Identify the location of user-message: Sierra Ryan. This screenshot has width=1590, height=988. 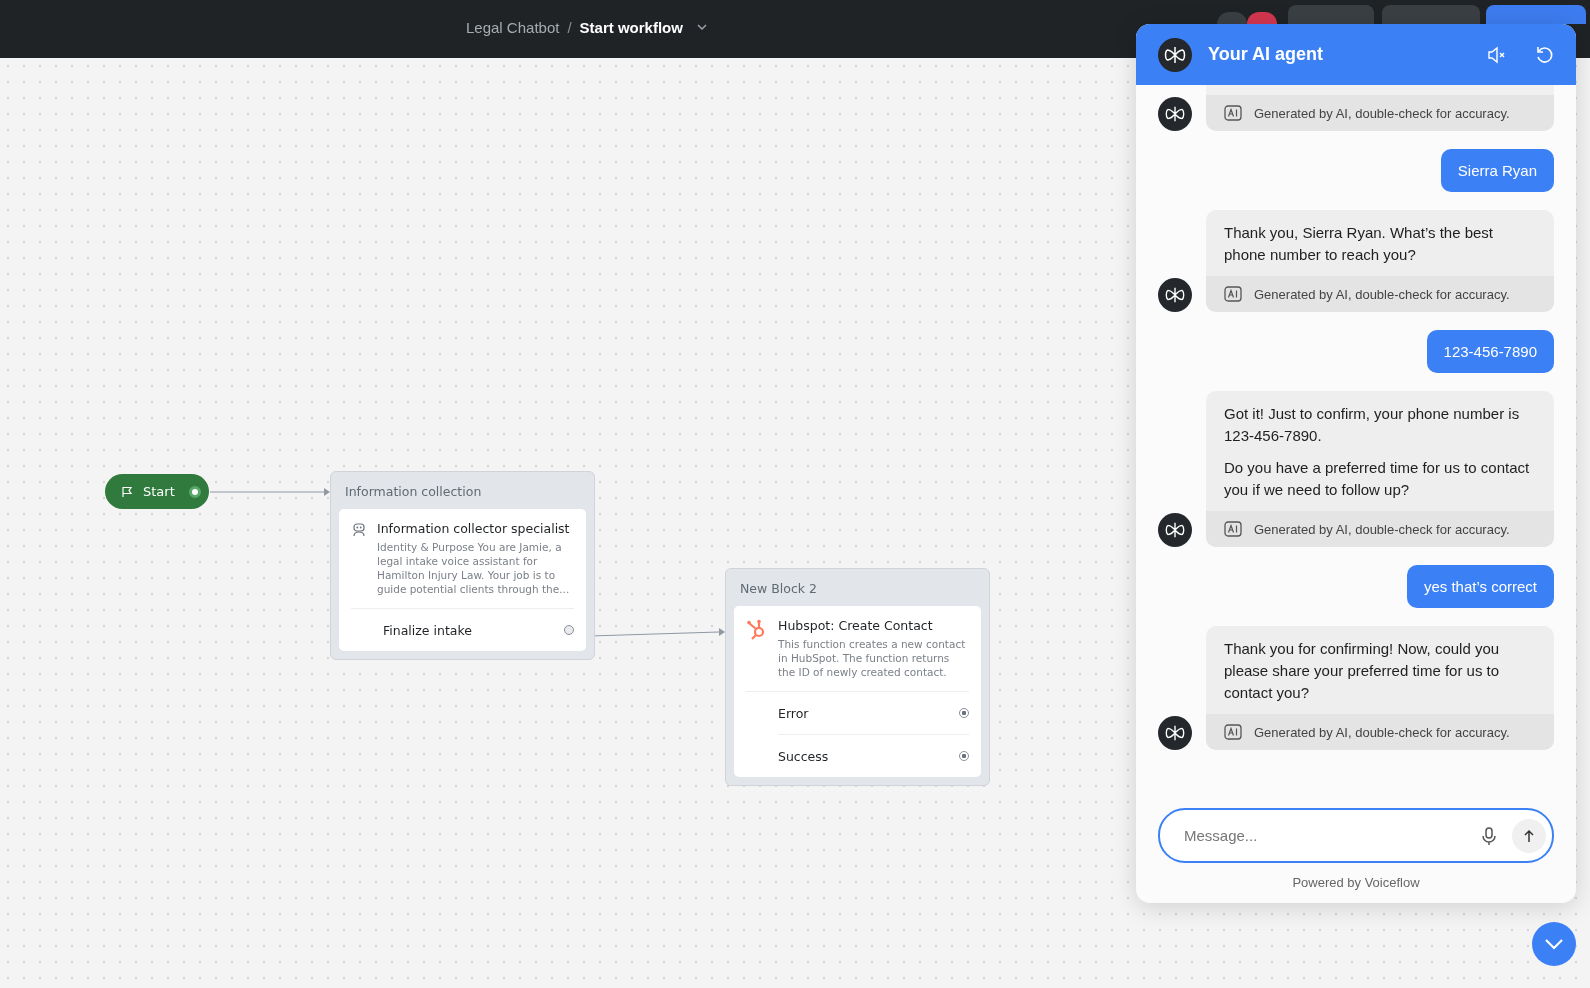
(1497, 170).